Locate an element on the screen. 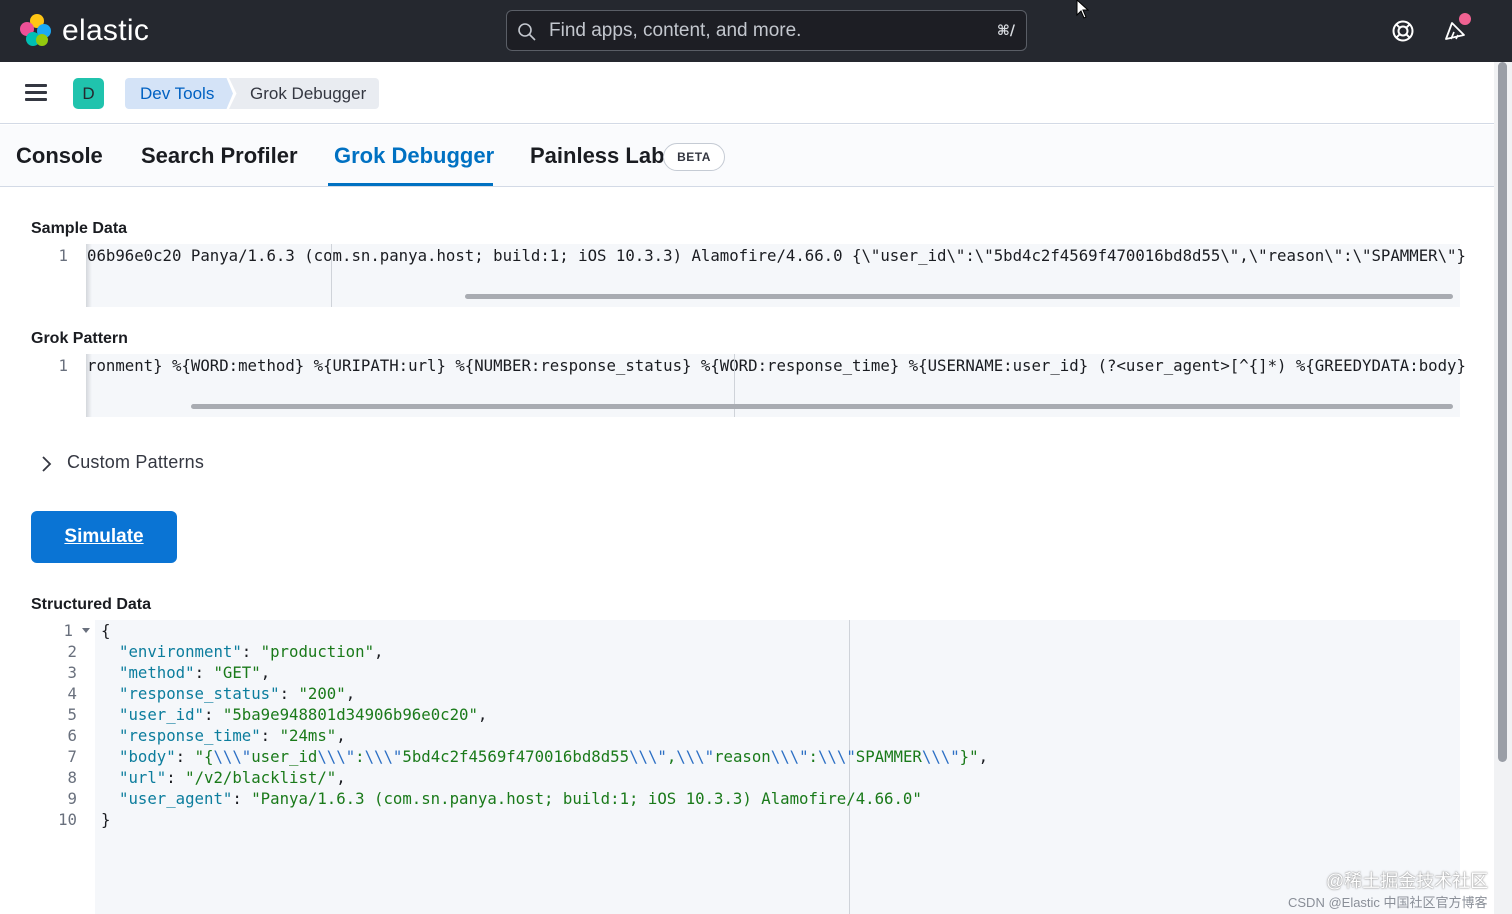  json-value: "5ba9e948801d34906b96e0c20" is located at coordinates (350, 714).